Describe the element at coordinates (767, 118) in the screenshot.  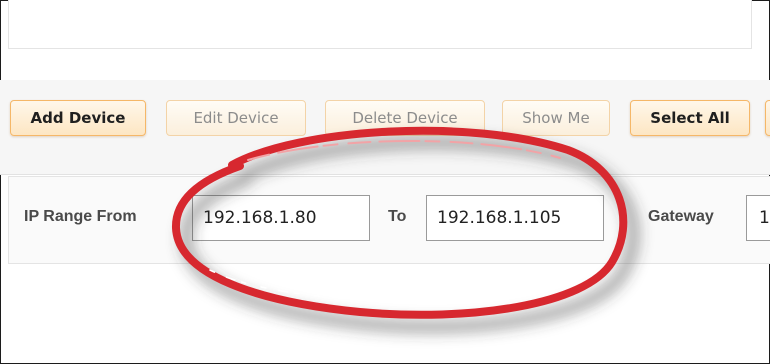
I see `toolbar-button-clipped` at that location.